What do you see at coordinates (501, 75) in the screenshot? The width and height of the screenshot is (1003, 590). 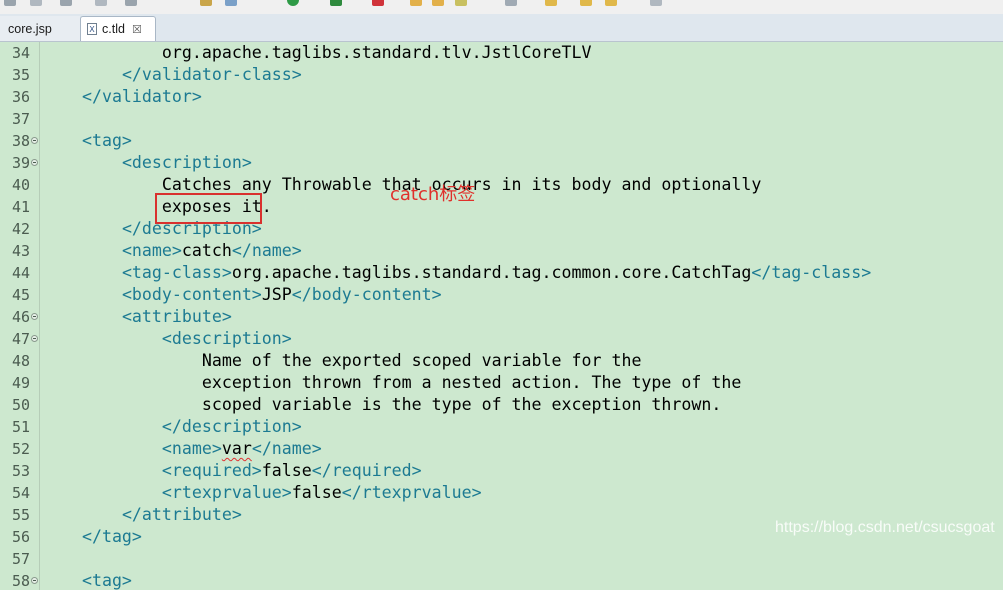 I see `code-line: 35 </validator-class>` at bounding box center [501, 75].